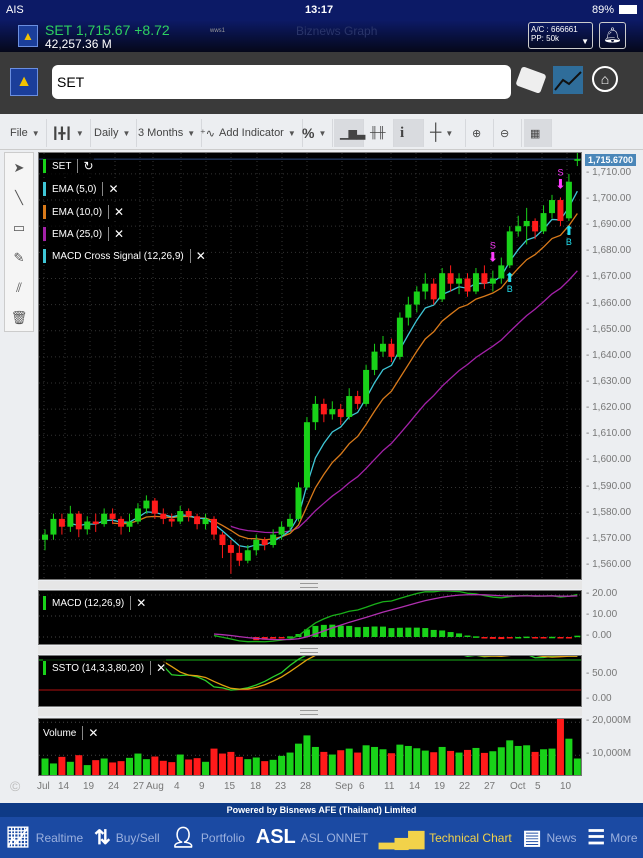 Image resolution: width=643 pixels, height=858 pixels. Describe the element at coordinates (315, 133) in the screenshot. I see `percent-menu: % ▼` at that location.